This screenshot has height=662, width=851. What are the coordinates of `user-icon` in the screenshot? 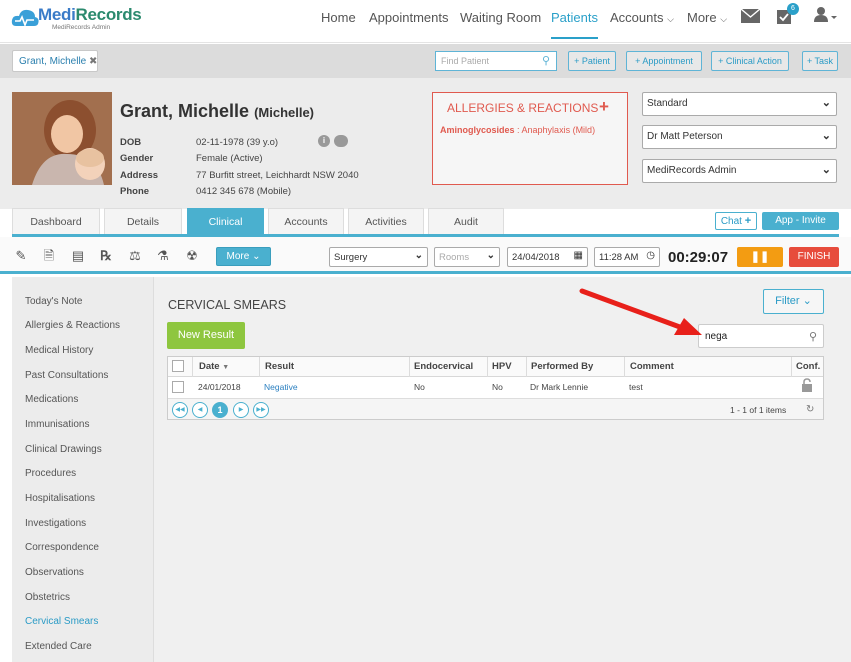 It's located at (826, 15).